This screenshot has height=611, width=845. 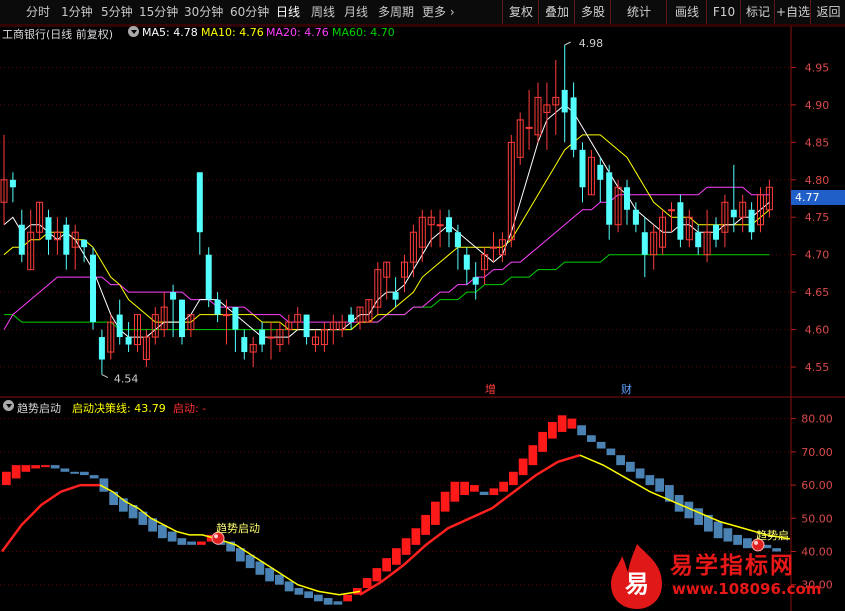 I want to click on event-mark-cai: 财, so click(x=626, y=389).